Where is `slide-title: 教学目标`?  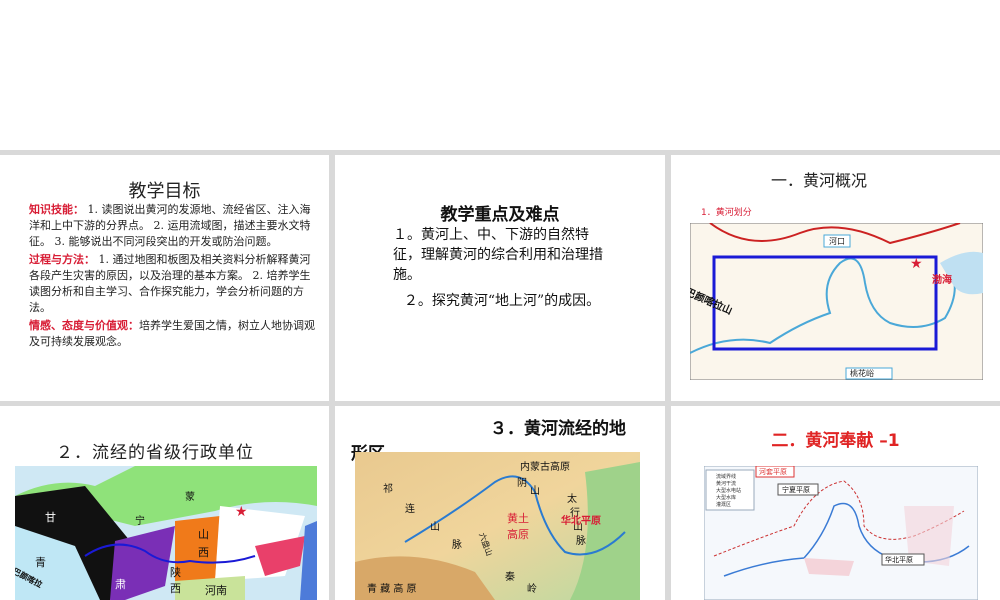
slide-title: 教学目标 is located at coordinates (164, 191).